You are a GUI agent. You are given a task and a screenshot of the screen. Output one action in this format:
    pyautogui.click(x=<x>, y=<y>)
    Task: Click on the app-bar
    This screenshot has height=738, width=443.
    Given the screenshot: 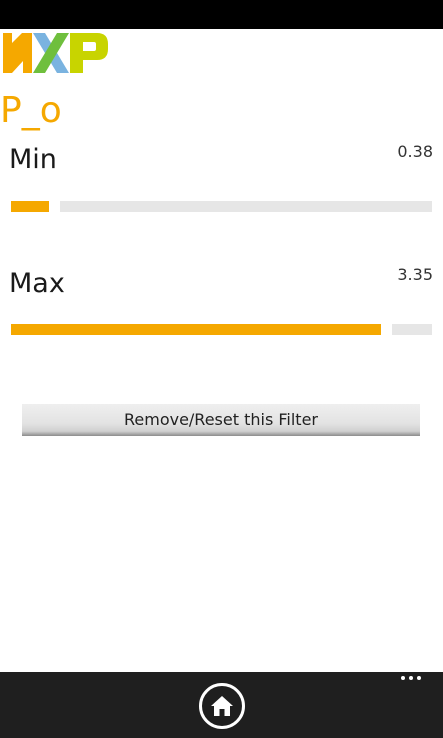 What is the action you would take?
    pyautogui.click(x=221, y=705)
    